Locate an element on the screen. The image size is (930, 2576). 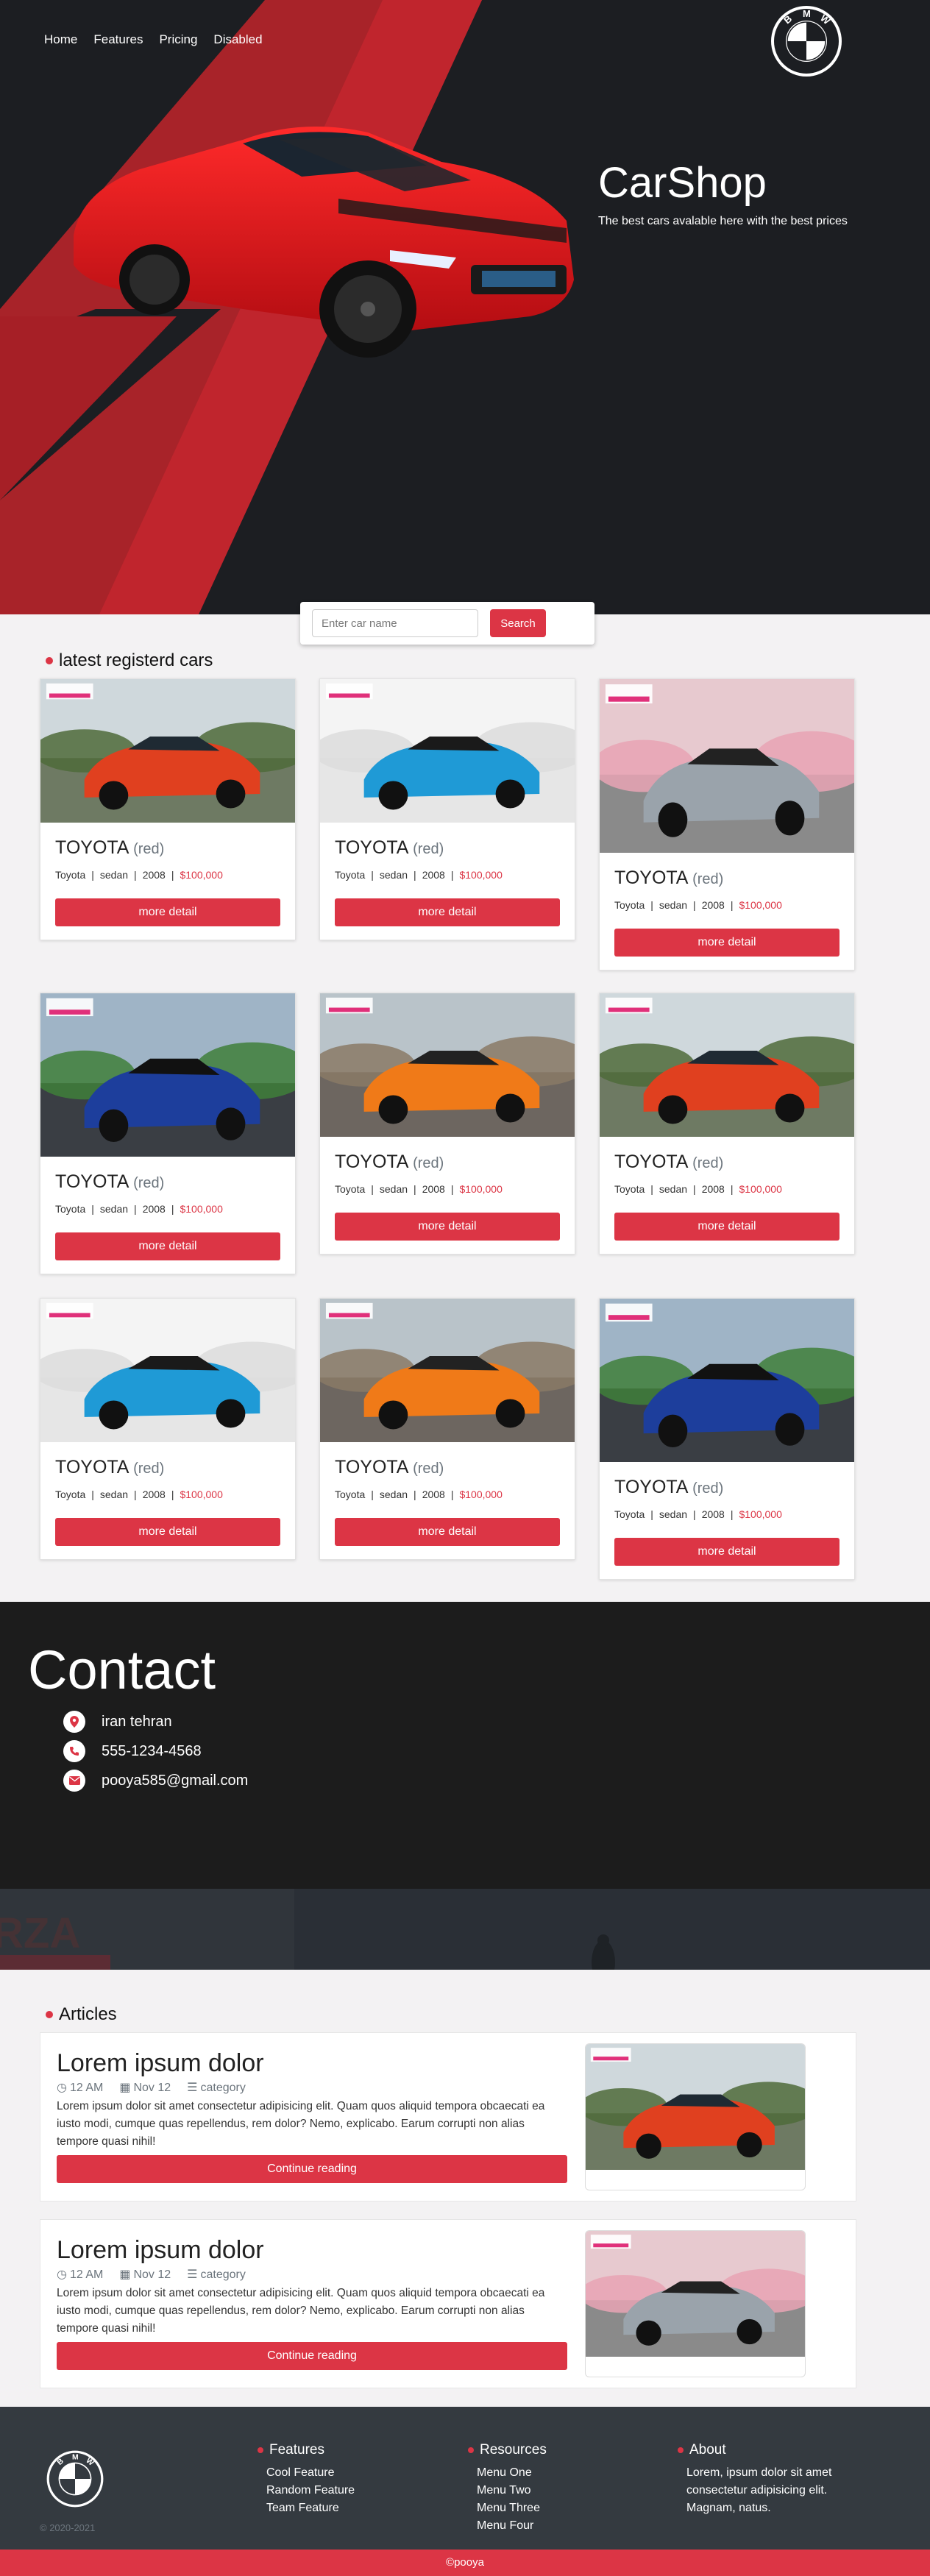
contact-phone: 555-1234-4568 is located at coordinates (132, 1751).